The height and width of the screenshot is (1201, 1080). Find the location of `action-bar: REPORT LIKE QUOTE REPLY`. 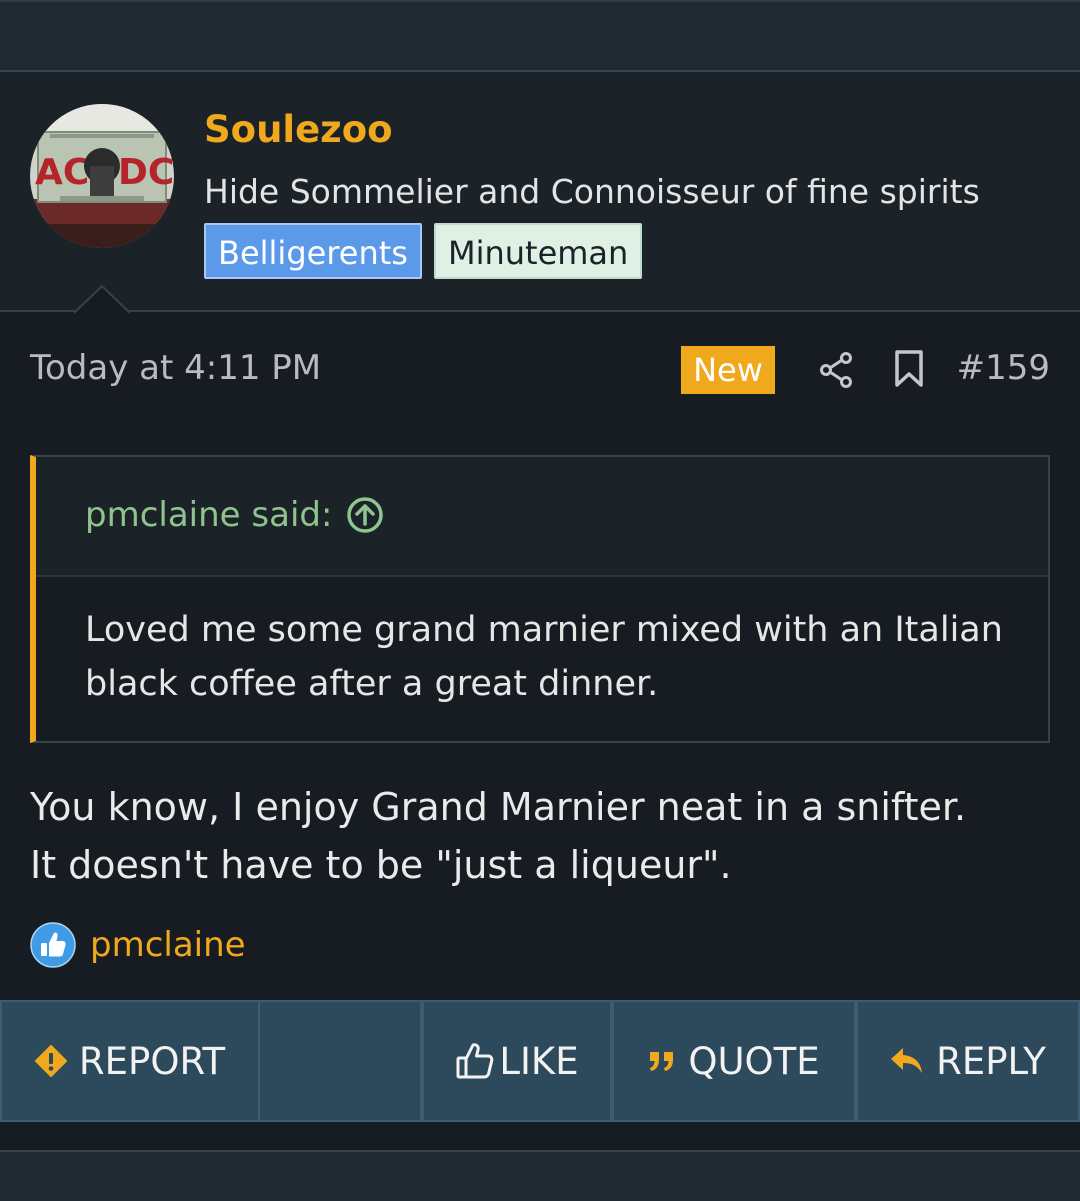

action-bar: REPORT LIKE QUOTE REPLY is located at coordinates (540, 1061).